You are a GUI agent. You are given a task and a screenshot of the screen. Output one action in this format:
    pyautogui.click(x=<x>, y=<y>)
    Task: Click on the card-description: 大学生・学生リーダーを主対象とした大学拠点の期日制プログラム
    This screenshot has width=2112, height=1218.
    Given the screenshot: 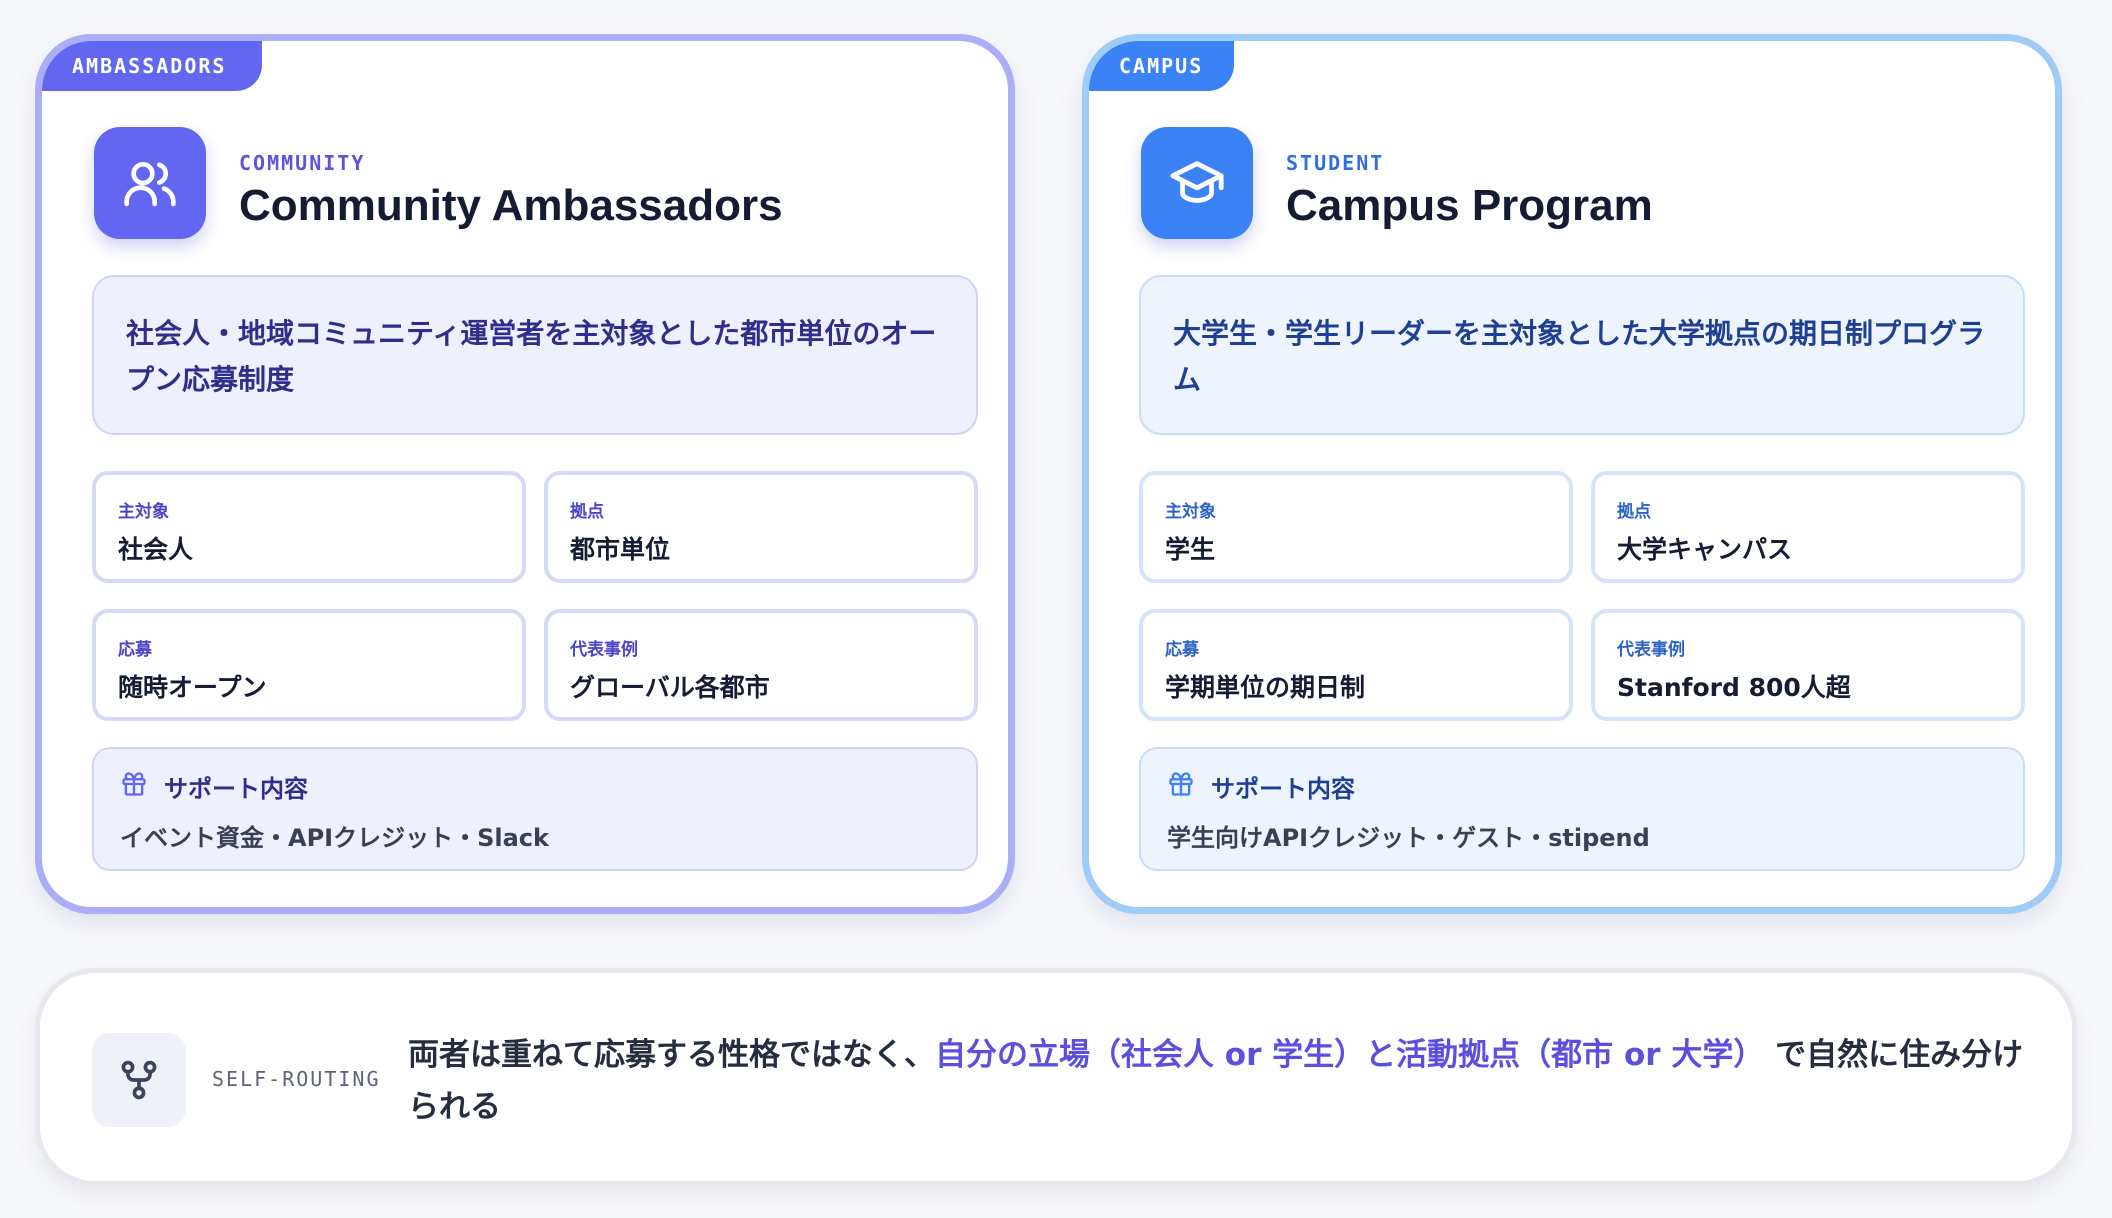 What is the action you would take?
    pyautogui.click(x=1582, y=355)
    